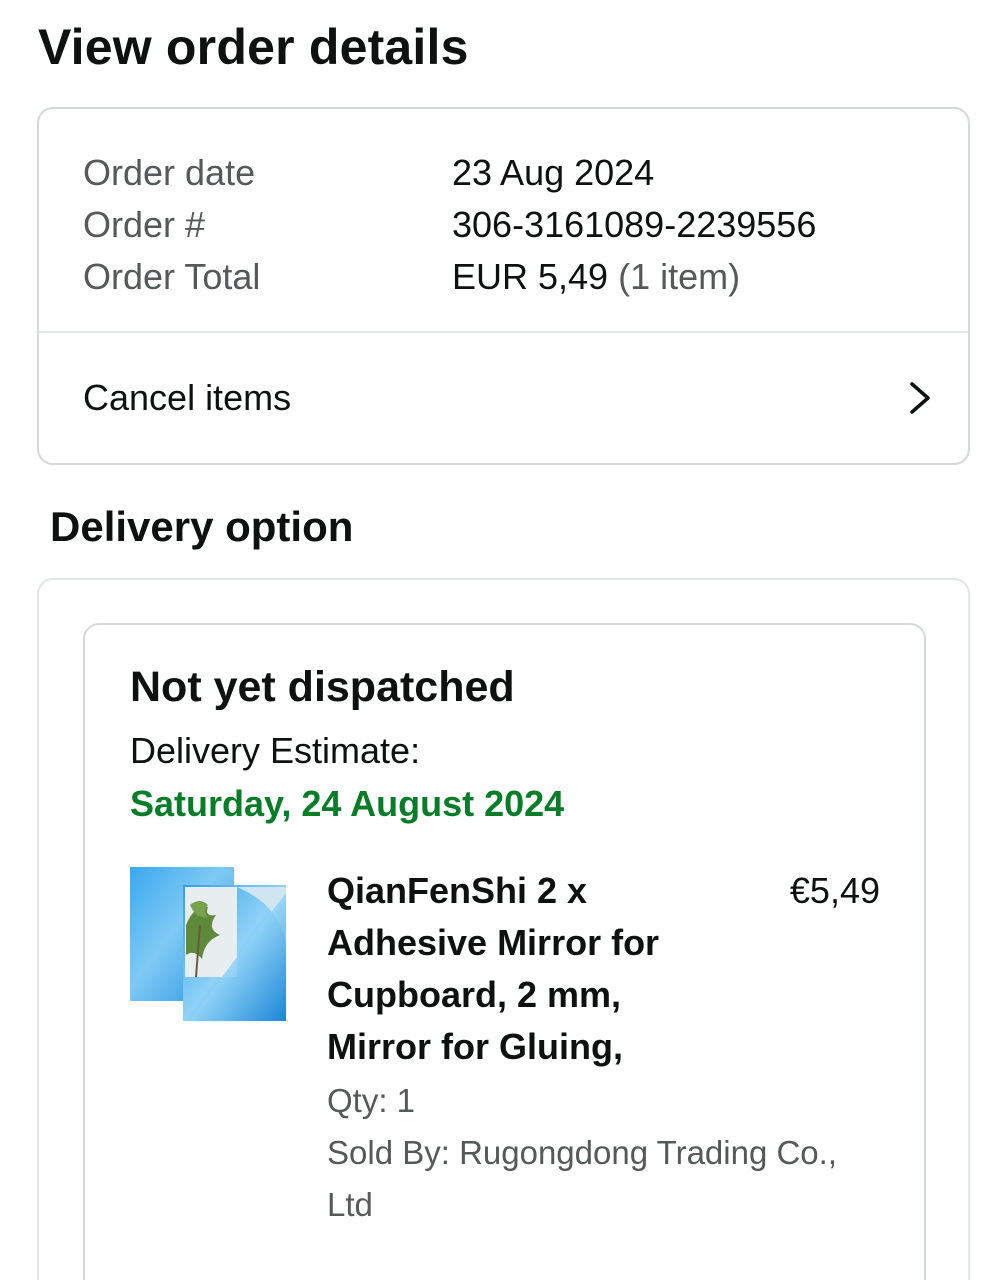 The width and height of the screenshot is (1005, 1280). What do you see at coordinates (169, 172) in the screenshot?
I see `order-date-label: Order date` at bounding box center [169, 172].